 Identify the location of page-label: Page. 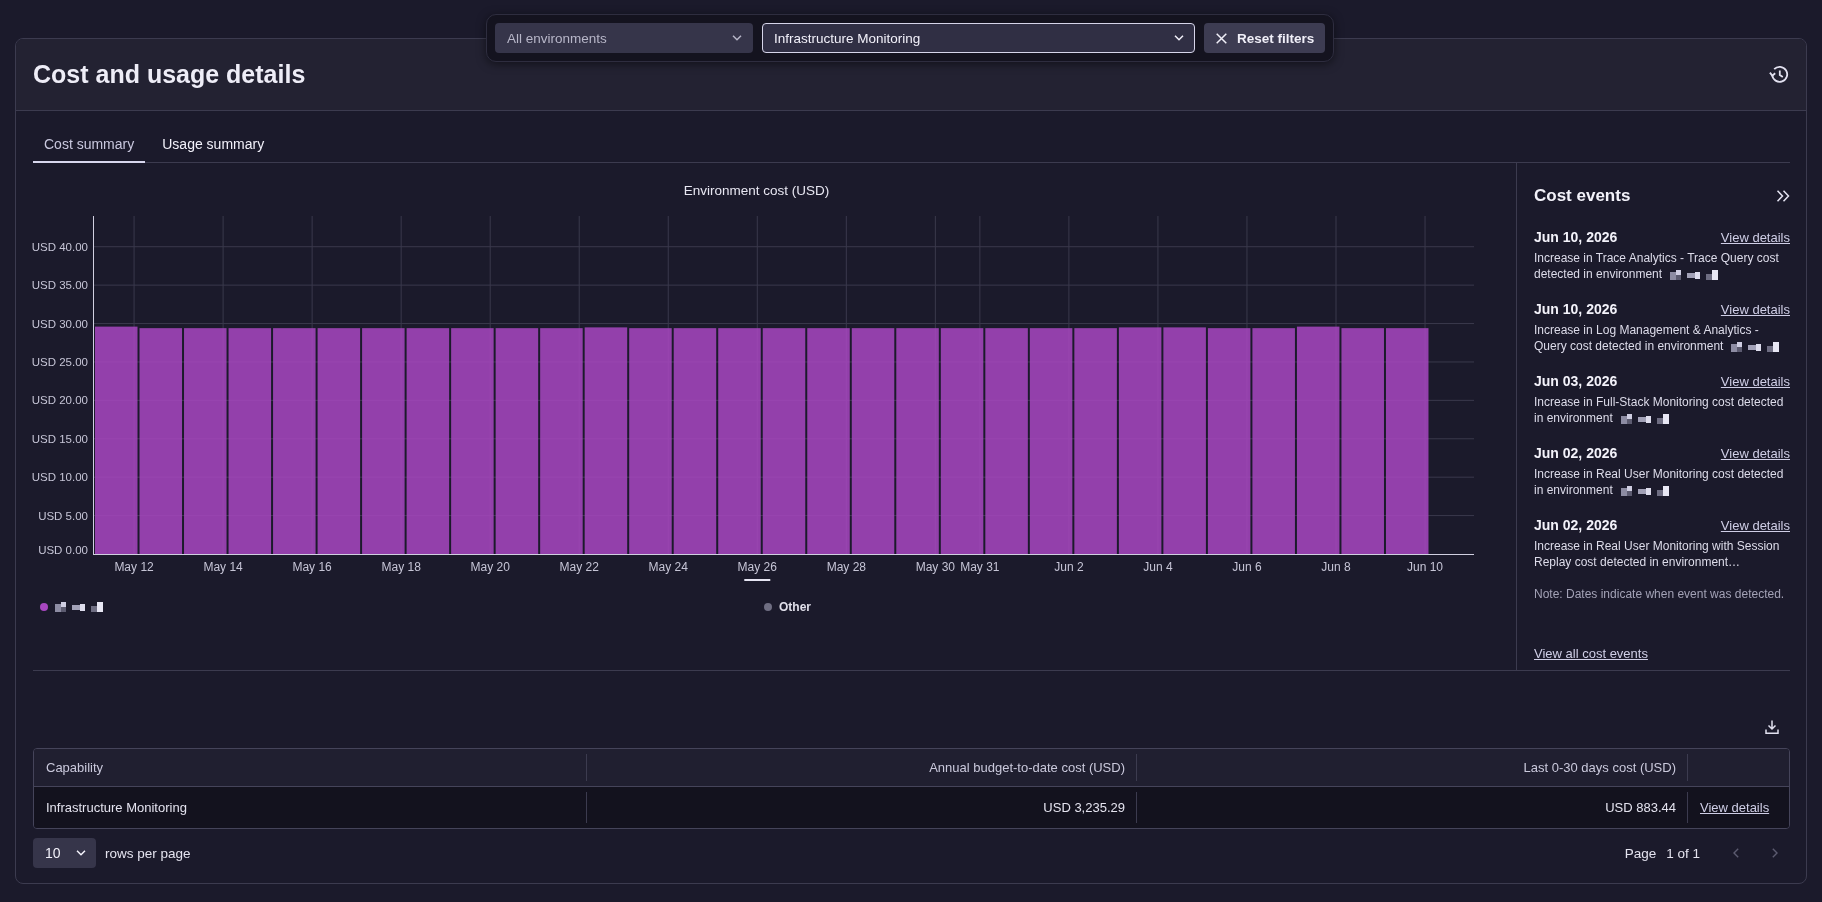
(1640, 853).